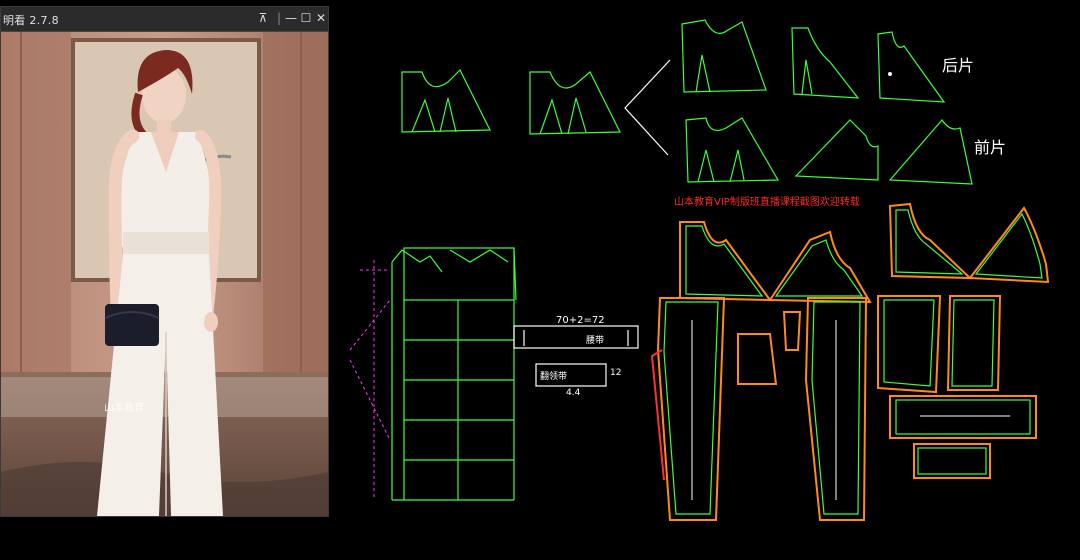  I want to click on viewer-title: 明看 2.7.8, so click(31, 20).